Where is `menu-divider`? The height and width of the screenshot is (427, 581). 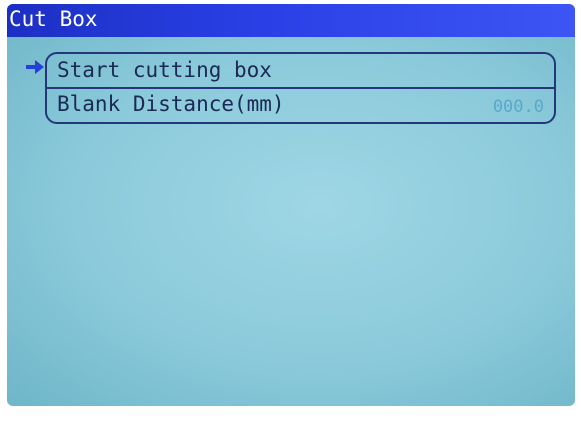
menu-divider is located at coordinates (300, 88).